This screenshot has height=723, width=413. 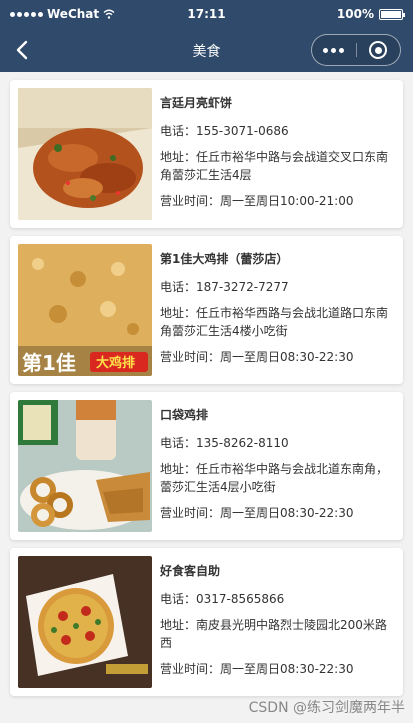 What do you see at coordinates (115, 363) in the screenshot?
I see `food-photo-text: 大鸡排` at bounding box center [115, 363].